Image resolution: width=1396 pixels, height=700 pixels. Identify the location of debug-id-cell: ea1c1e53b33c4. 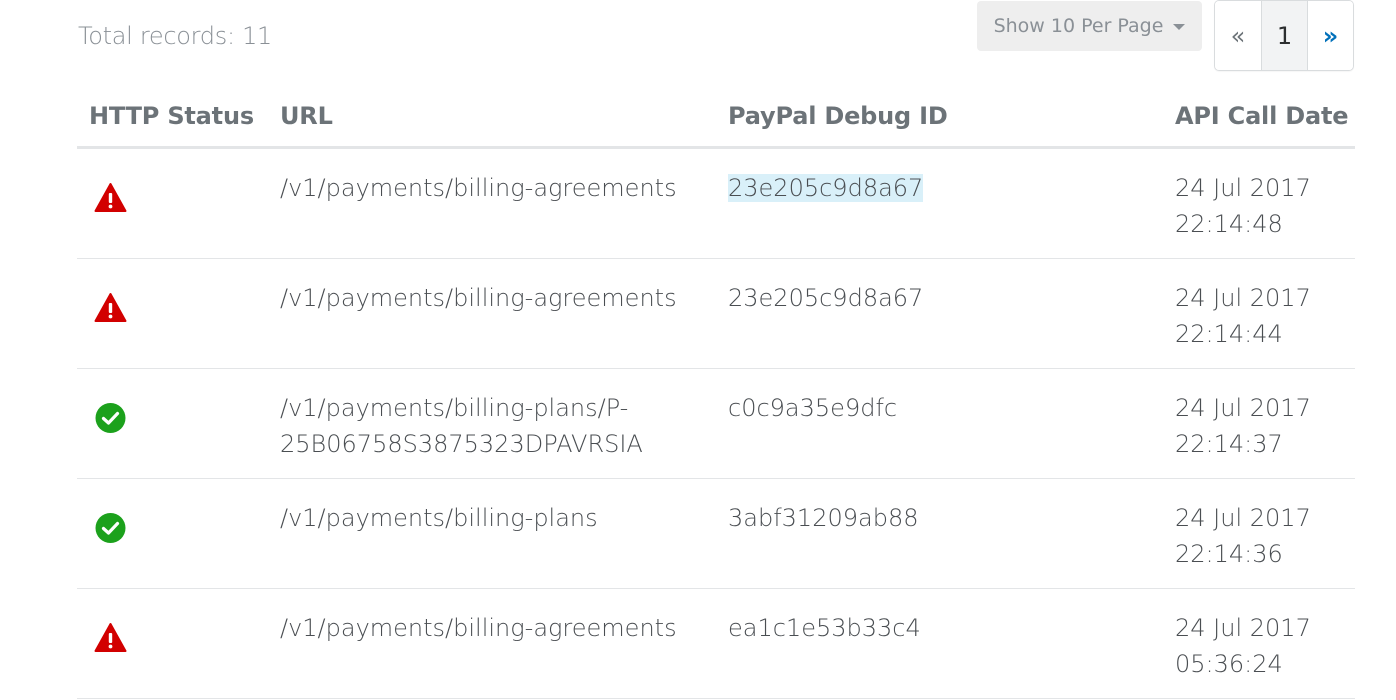
(824, 628).